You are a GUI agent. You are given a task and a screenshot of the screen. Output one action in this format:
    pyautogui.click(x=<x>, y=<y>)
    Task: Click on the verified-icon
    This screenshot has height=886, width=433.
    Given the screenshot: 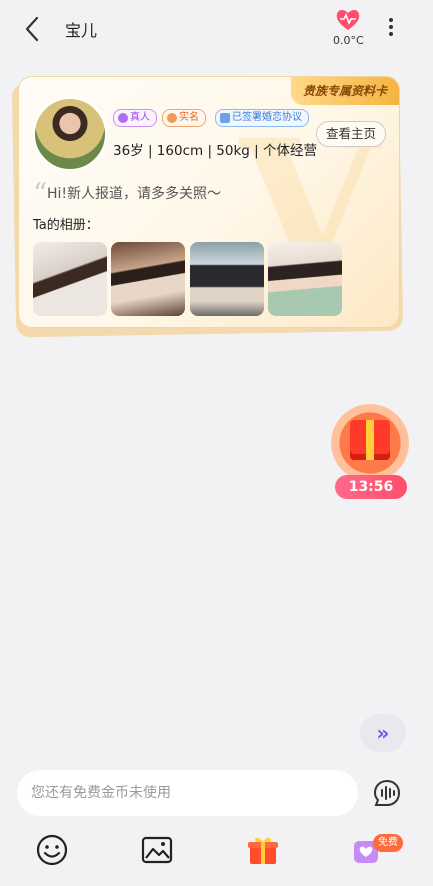 What is the action you would take?
    pyautogui.click(x=123, y=118)
    